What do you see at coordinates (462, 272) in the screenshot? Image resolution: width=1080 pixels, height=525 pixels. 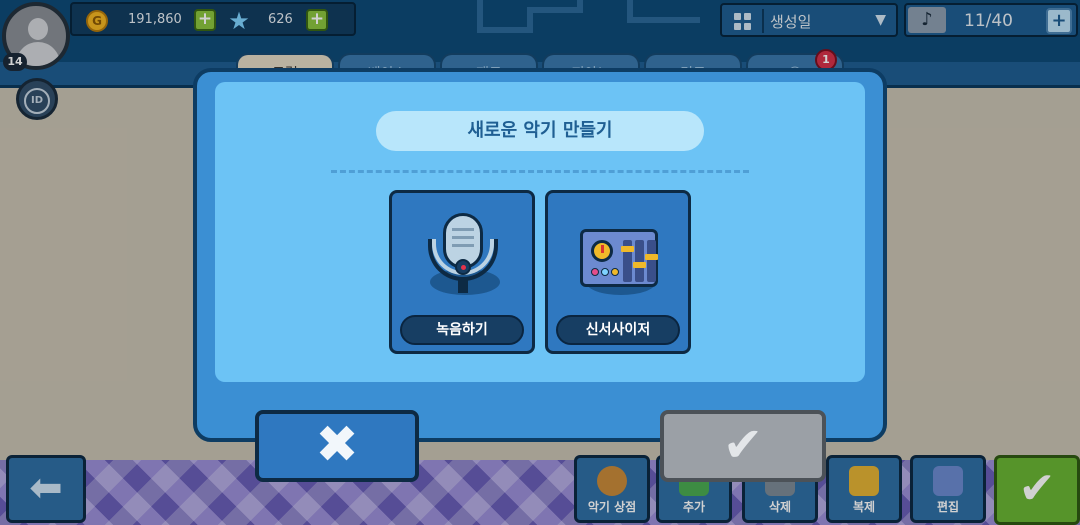 I see `record-option: 녹음하기` at bounding box center [462, 272].